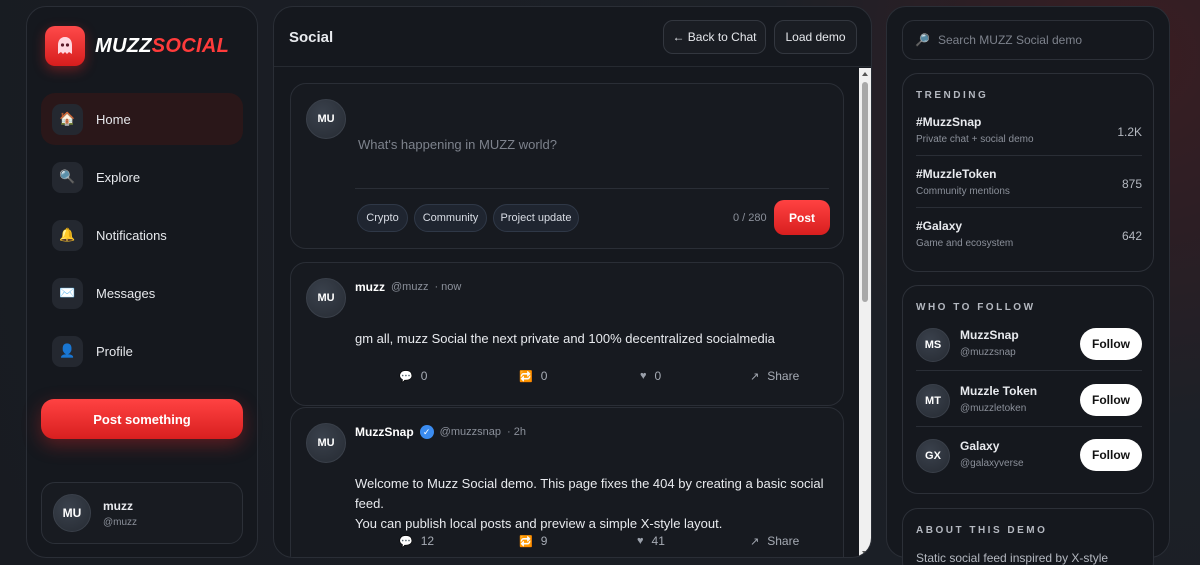 The height and width of the screenshot is (565, 1200). Describe the element at coordinates (1029, 193) in the screenshot. I see `trend-item: #MuzzleToken Community mentions 875` at that location.